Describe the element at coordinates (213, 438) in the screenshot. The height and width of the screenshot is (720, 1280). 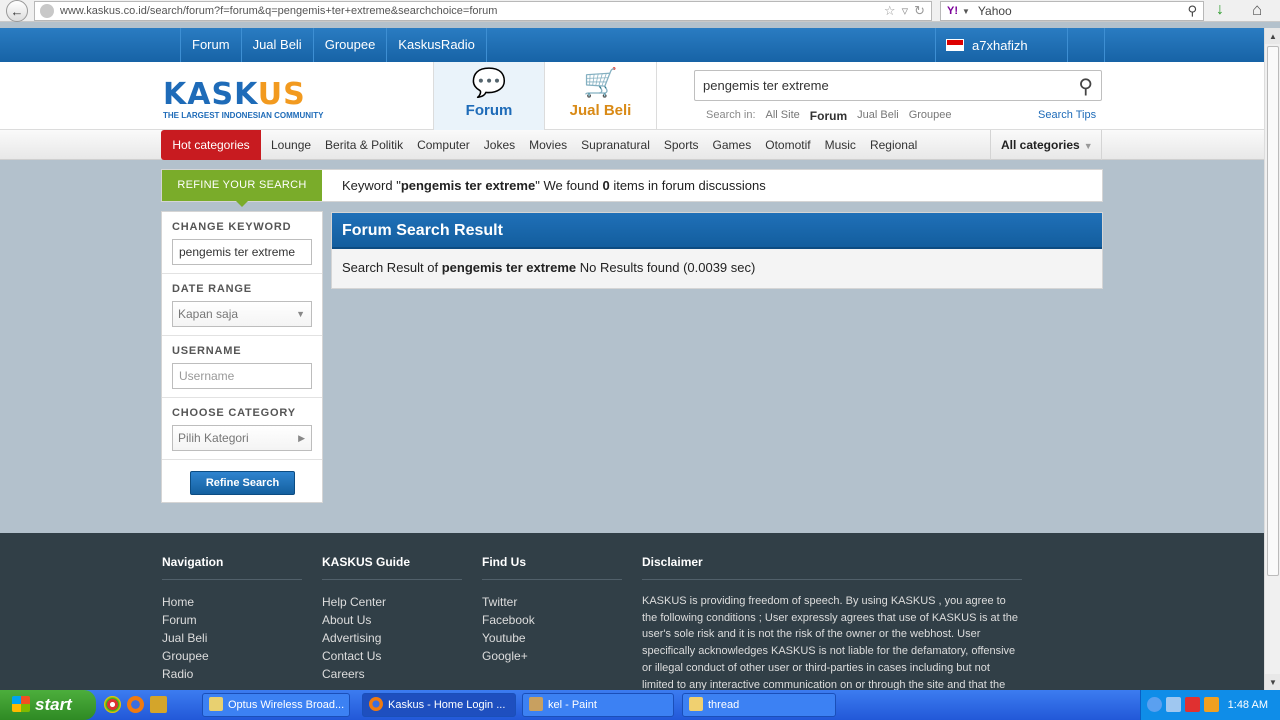
I see `category-value: Pilih Kategori` at that location.